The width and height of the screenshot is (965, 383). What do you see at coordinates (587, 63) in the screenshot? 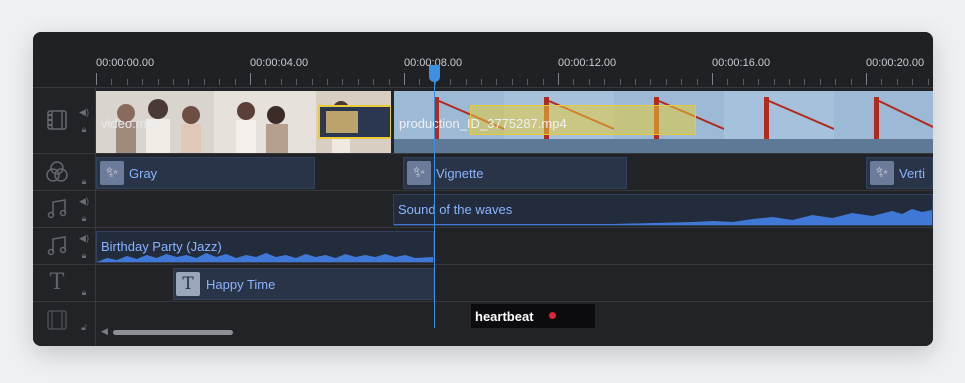
I see `tick-label: 00:00:12.00` at bounding box center [587, 63].